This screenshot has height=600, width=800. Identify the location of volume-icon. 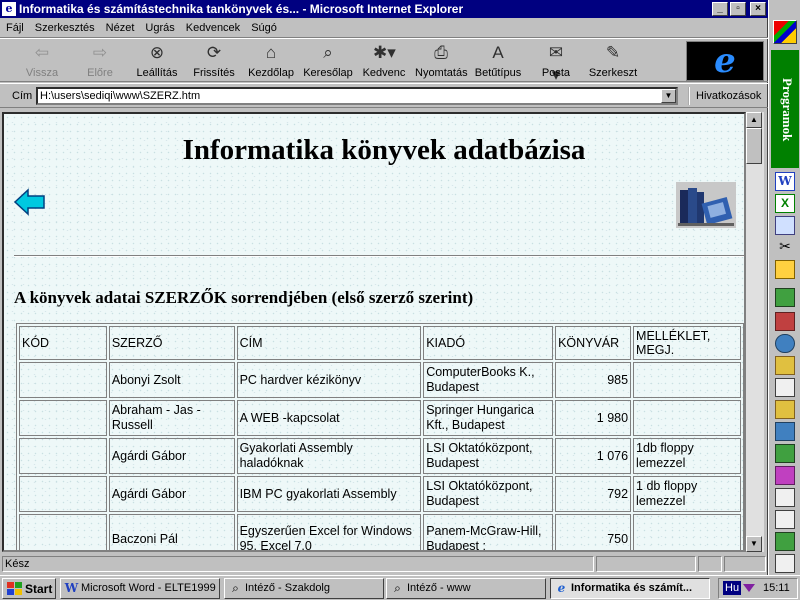
(749, 588).